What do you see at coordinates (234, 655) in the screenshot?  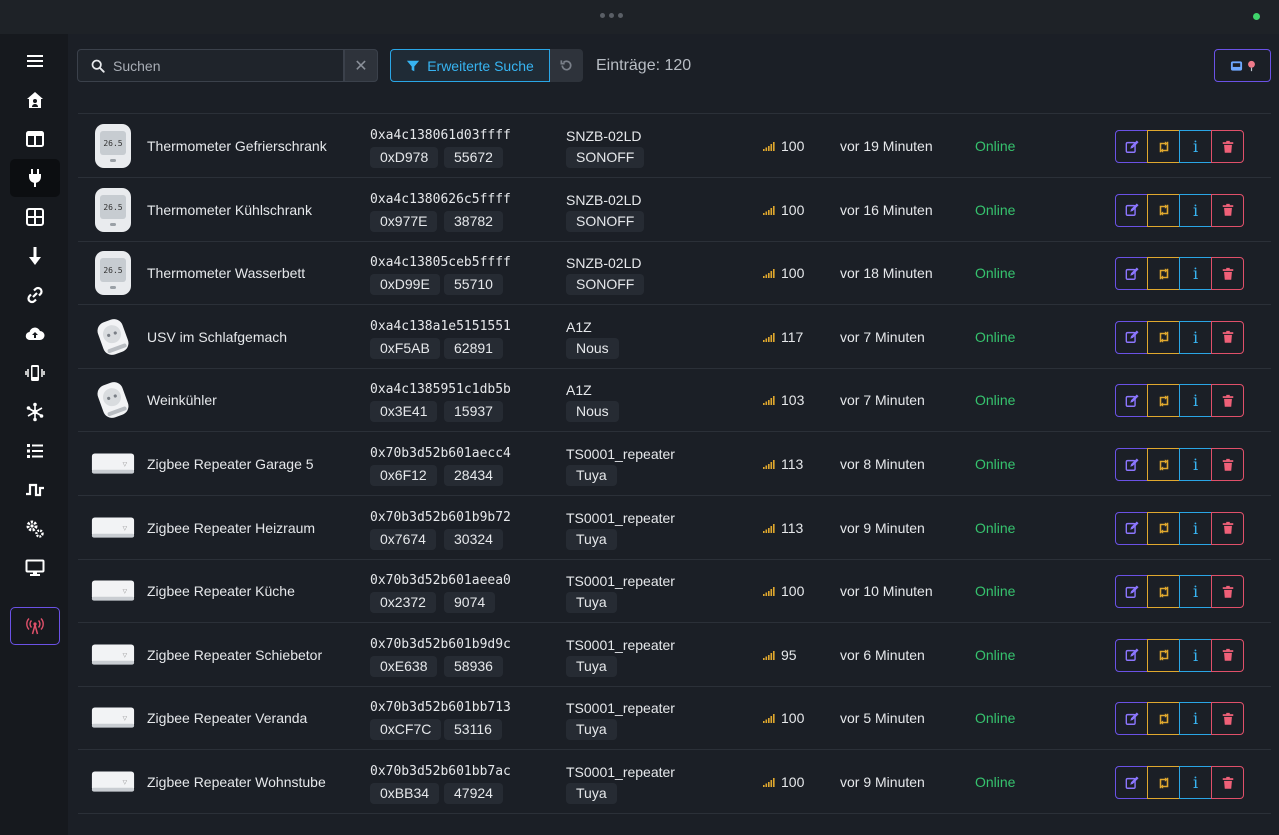 I see `device-name: Zigbee Repeater Schiebetor` at bounding box center [234, 655].